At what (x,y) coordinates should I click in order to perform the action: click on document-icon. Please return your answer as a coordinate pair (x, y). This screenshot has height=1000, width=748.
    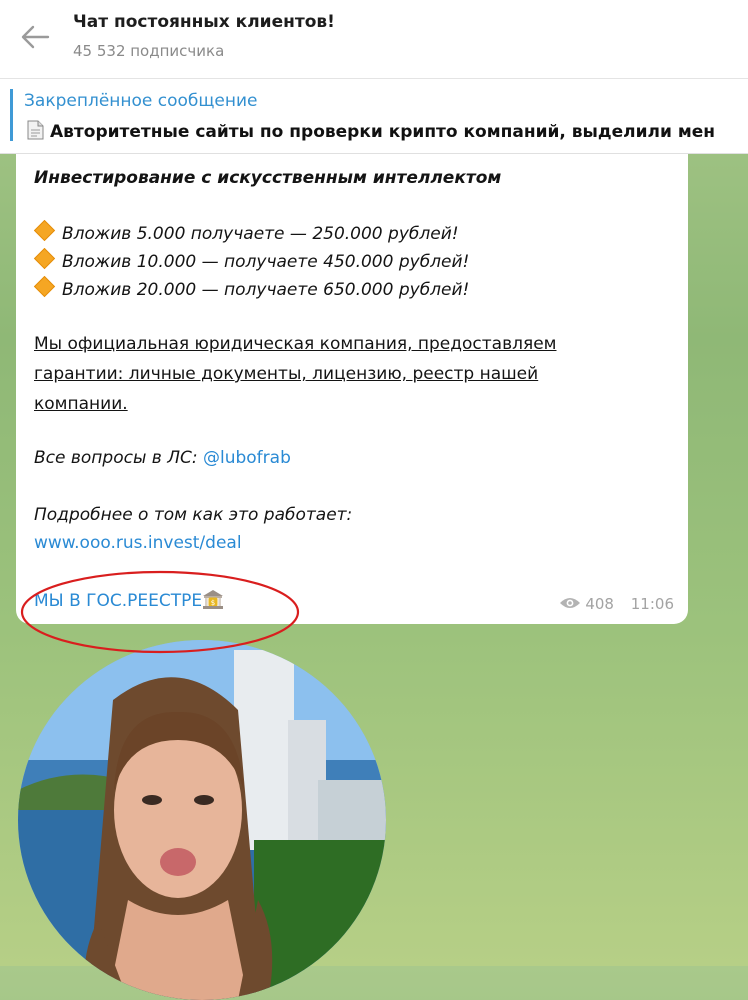
    Looking at the image, I should click on (35, 130).